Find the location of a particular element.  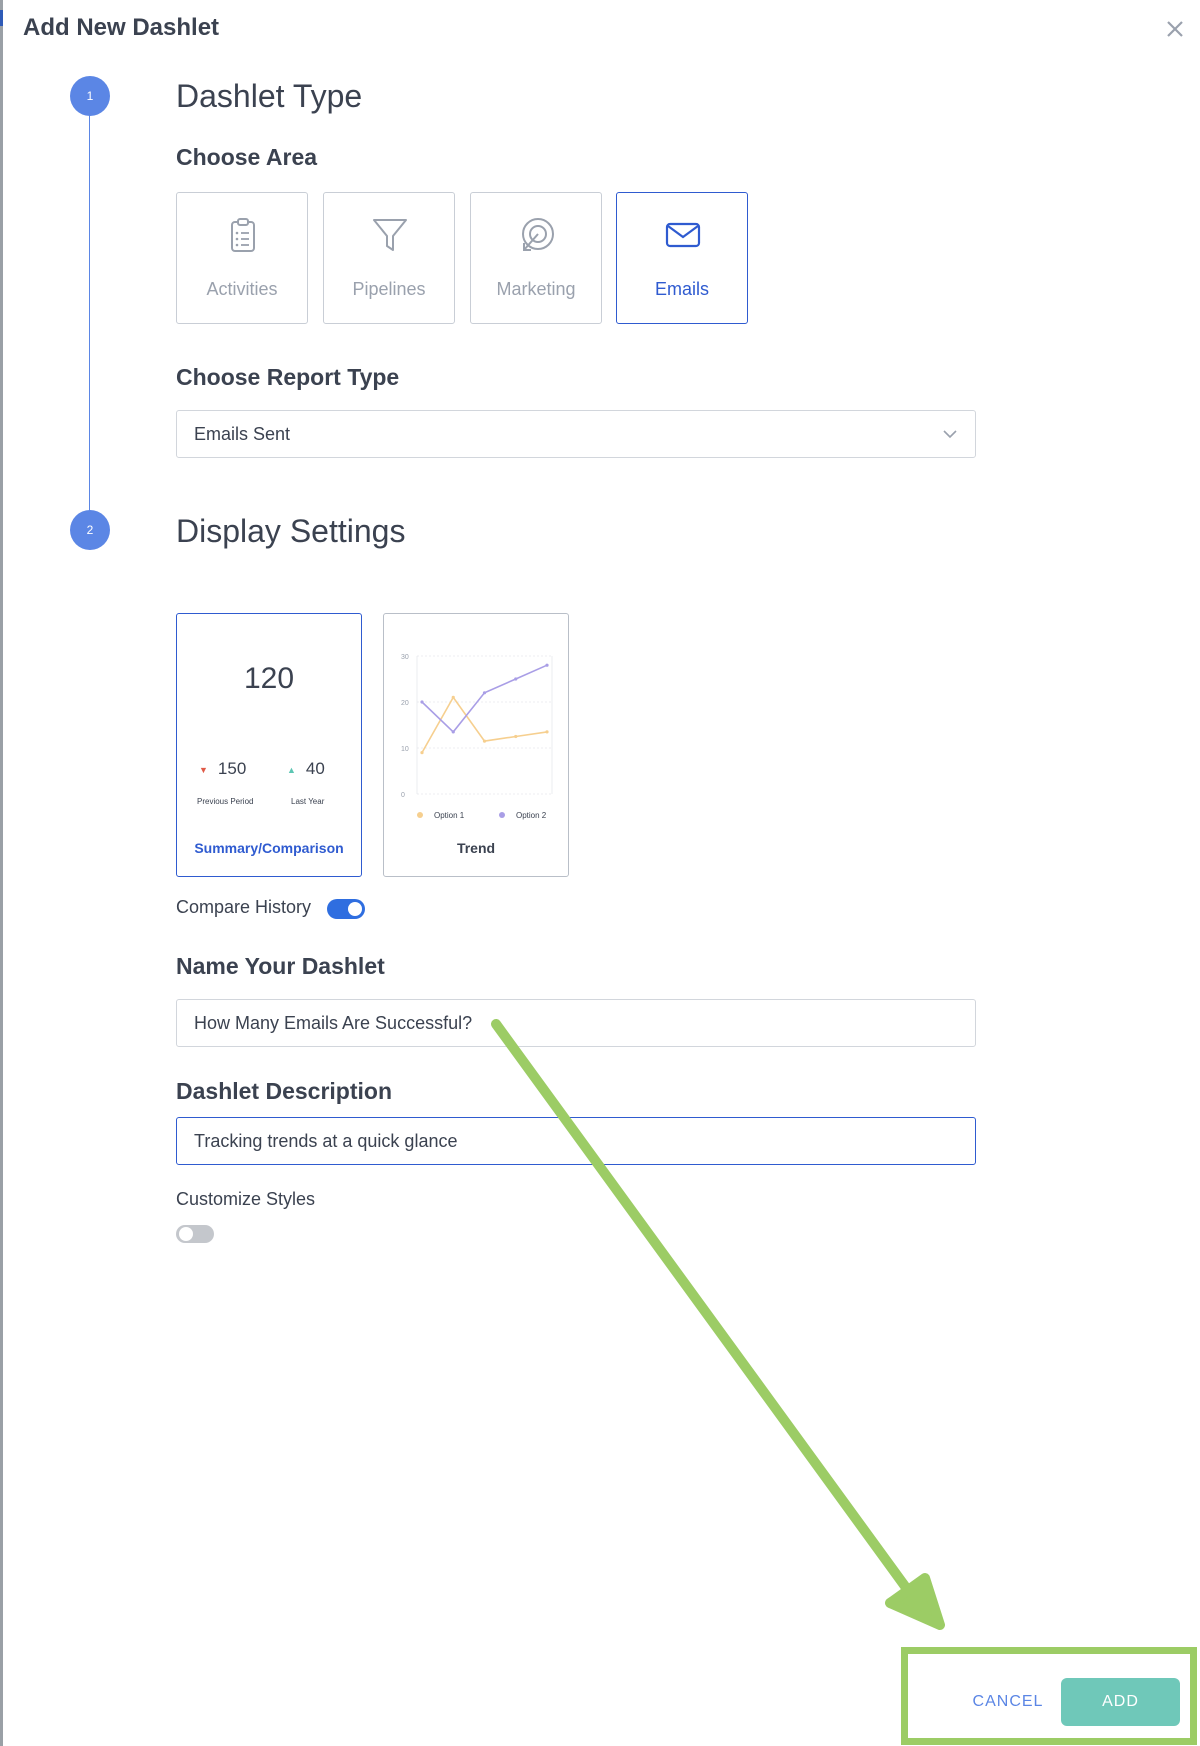

dashlet-description-input: Tracking trends at a quick glance is located at coordinates (576, 1141).